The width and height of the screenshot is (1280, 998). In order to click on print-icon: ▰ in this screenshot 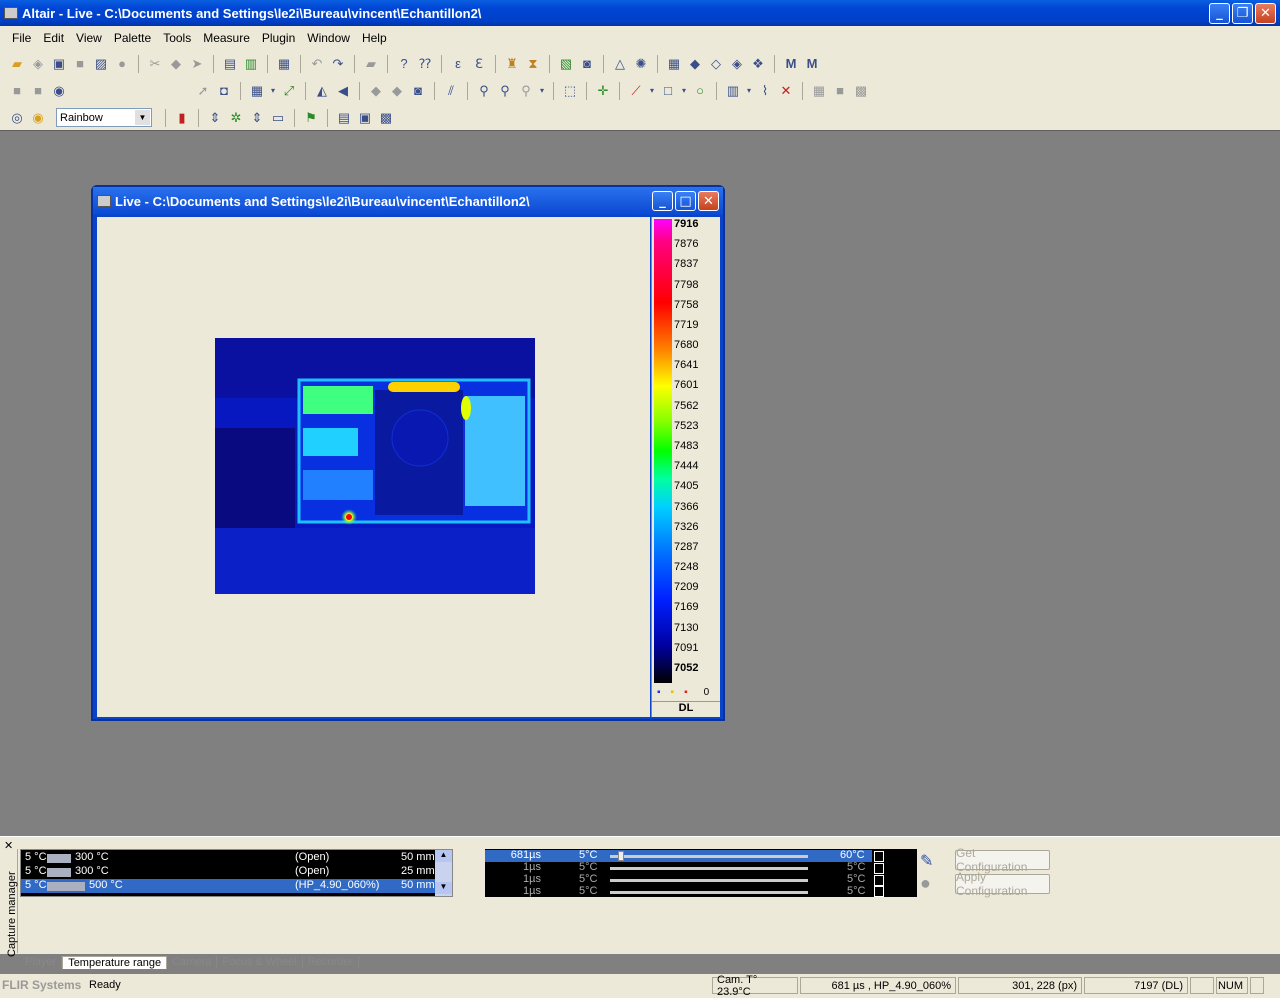, I will do `click(371, 64)`.